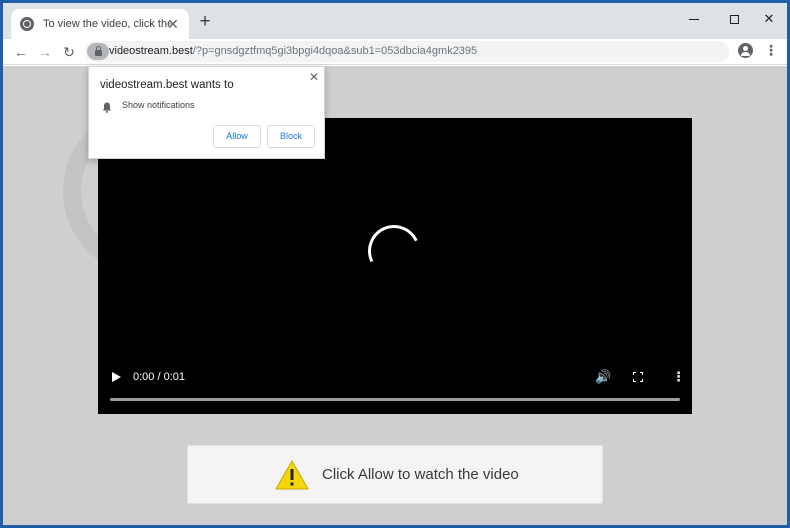 Image resolution: width=790 pixels, height=528 pixels. Describe the element at coordinates (107, 24) in the screenshot. I see `tab-title: To view the video, click the Allow` at that location.